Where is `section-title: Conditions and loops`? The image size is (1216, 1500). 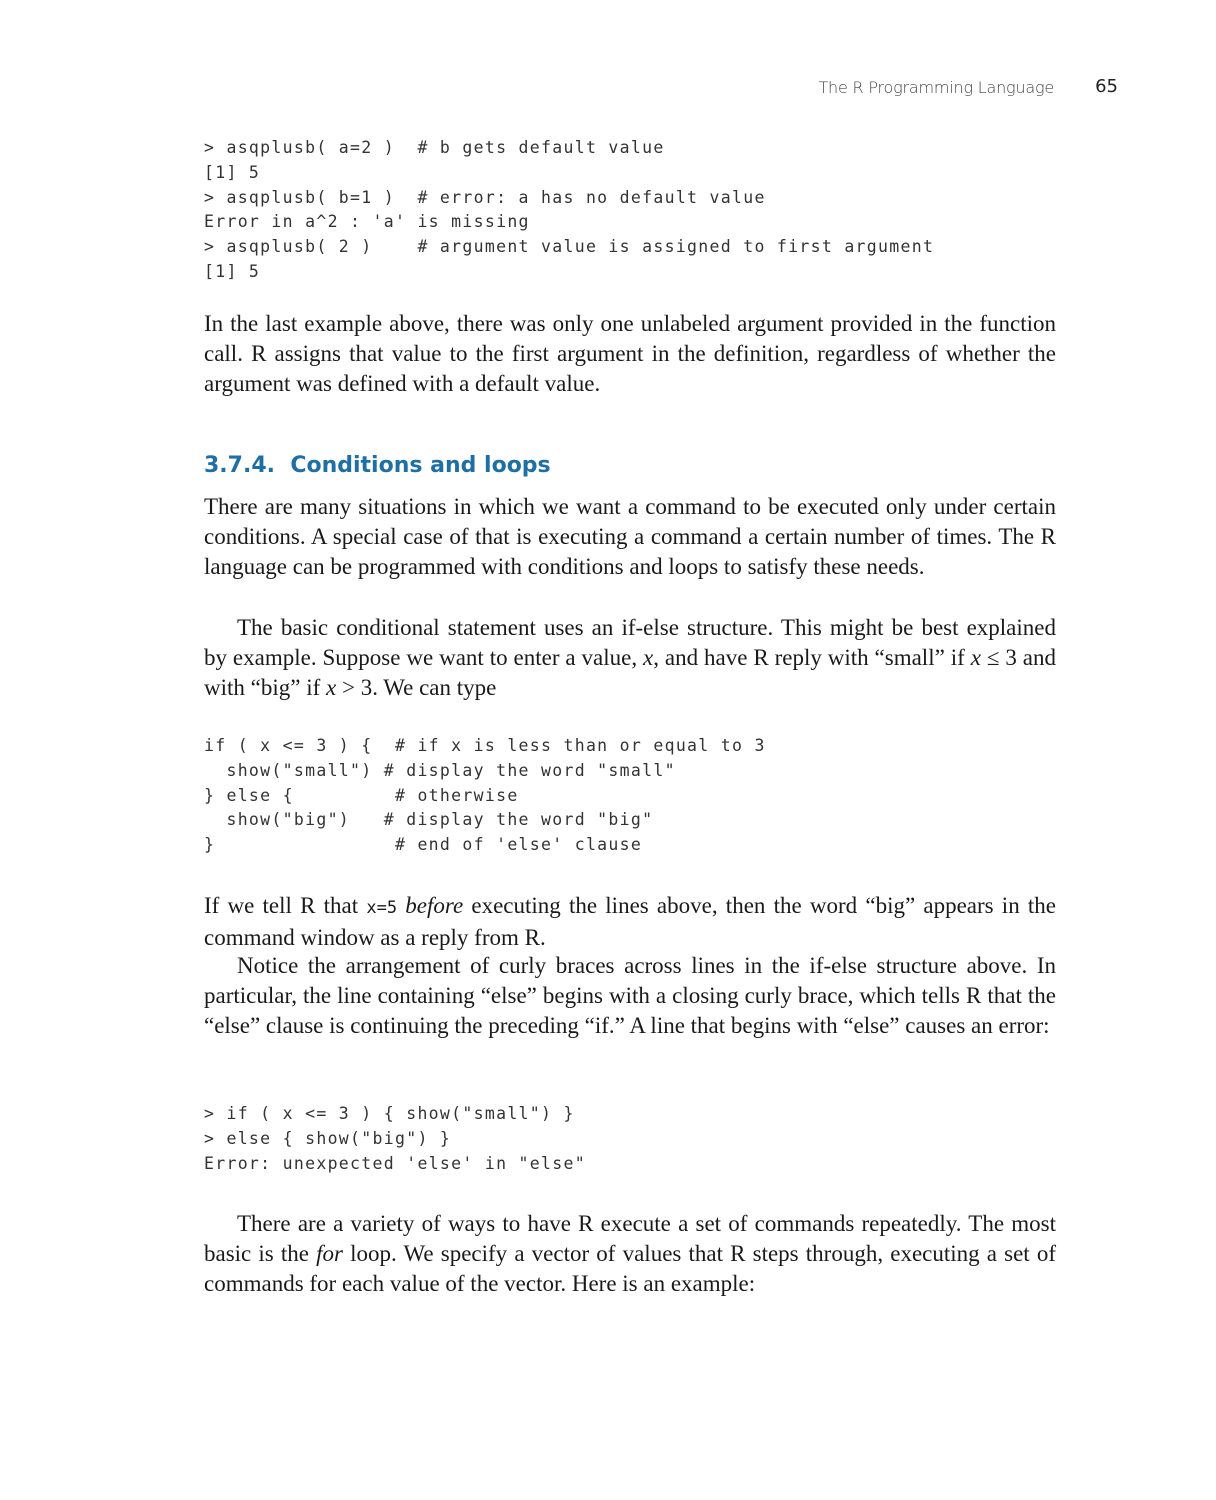
section-title: Conditions and loops is located at coordinates (420, 465).